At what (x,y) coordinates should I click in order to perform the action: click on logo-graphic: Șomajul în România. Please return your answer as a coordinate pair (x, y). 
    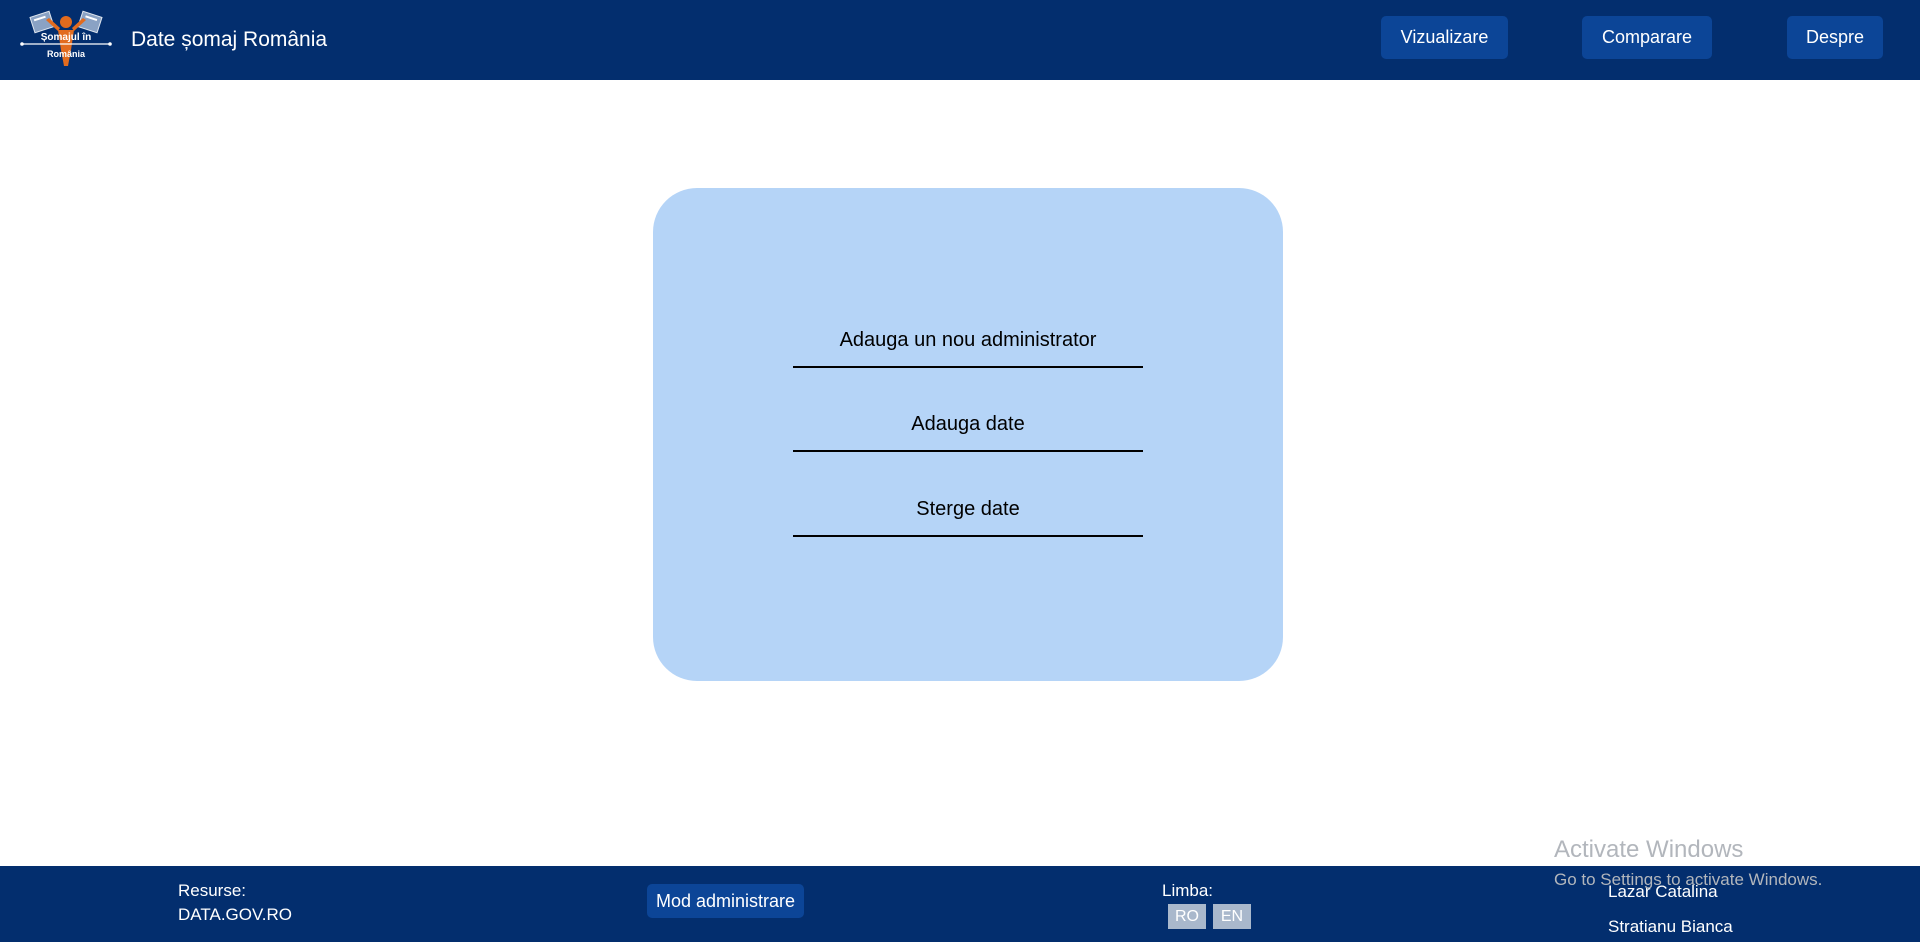
    Looking at the image, I should click on (66, 38).